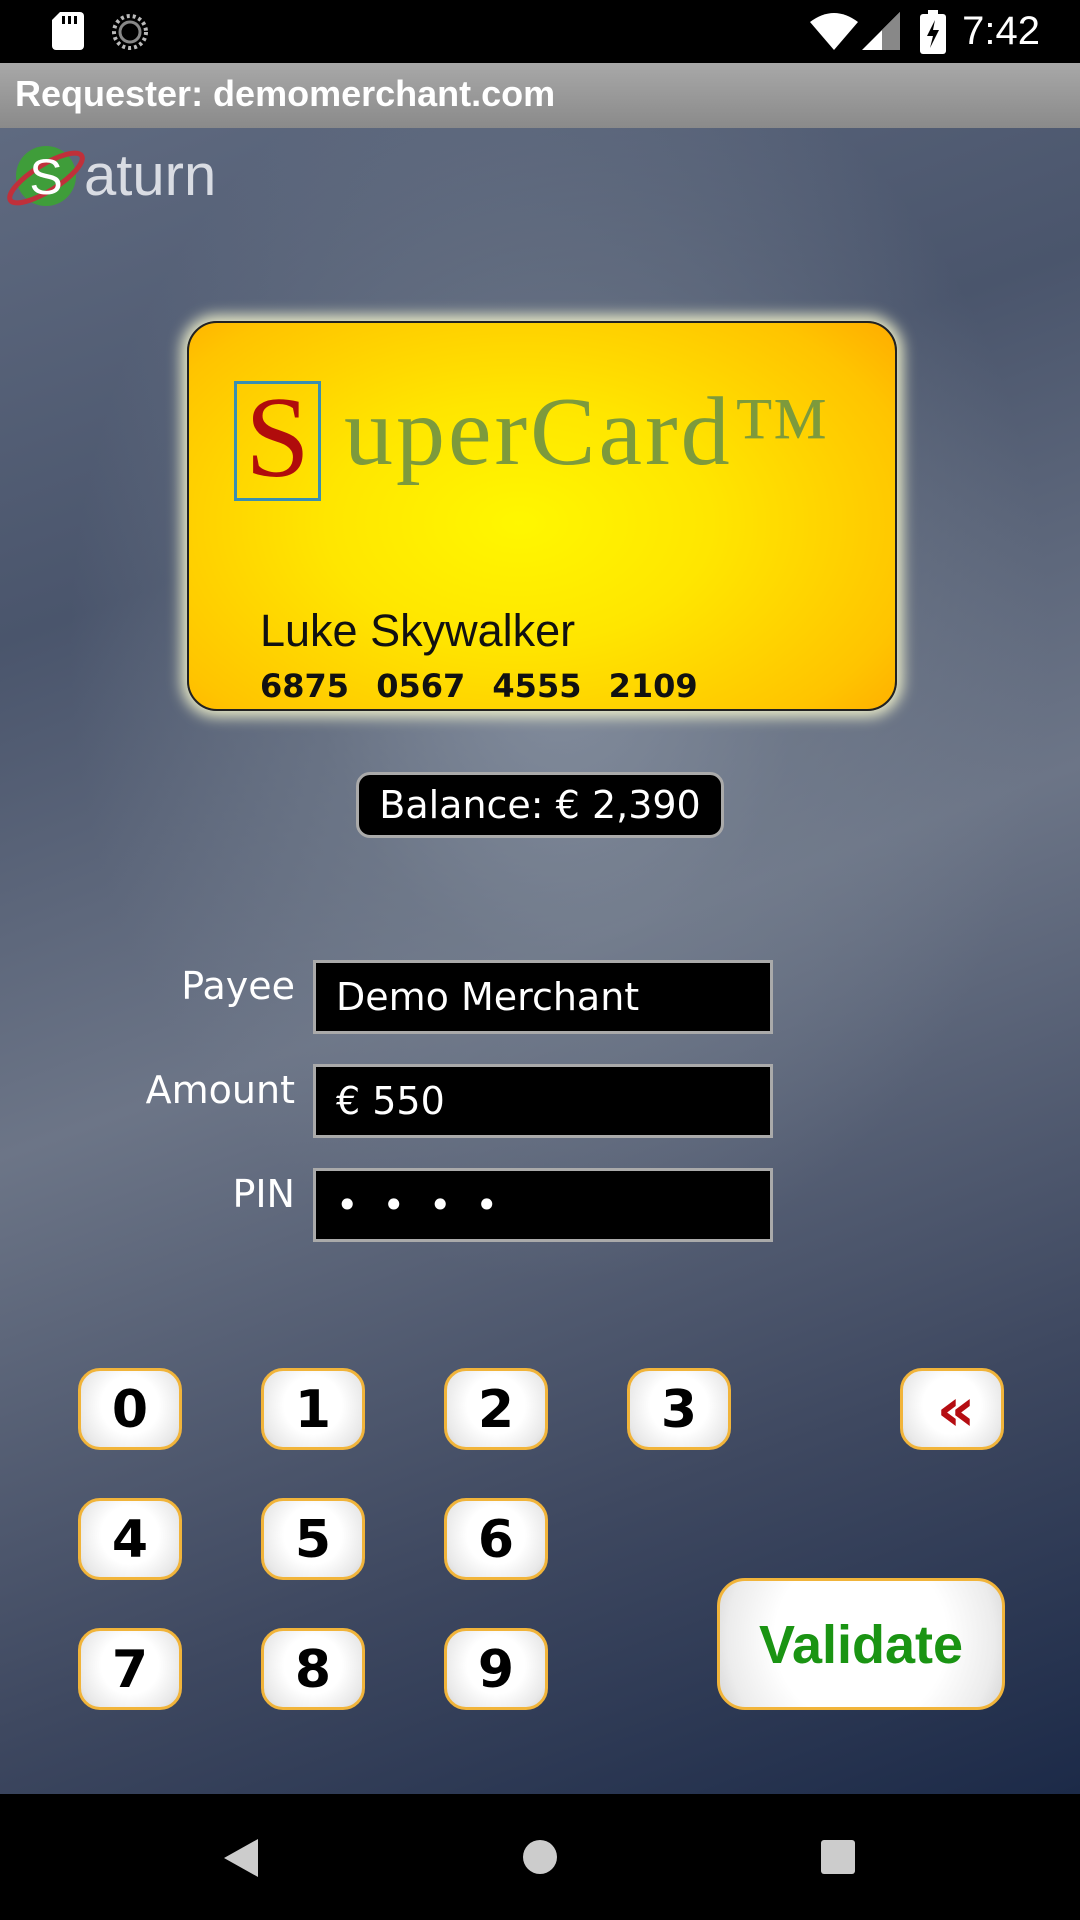  I want to click on card-brand-name: uperCard™, so click(588, 432).